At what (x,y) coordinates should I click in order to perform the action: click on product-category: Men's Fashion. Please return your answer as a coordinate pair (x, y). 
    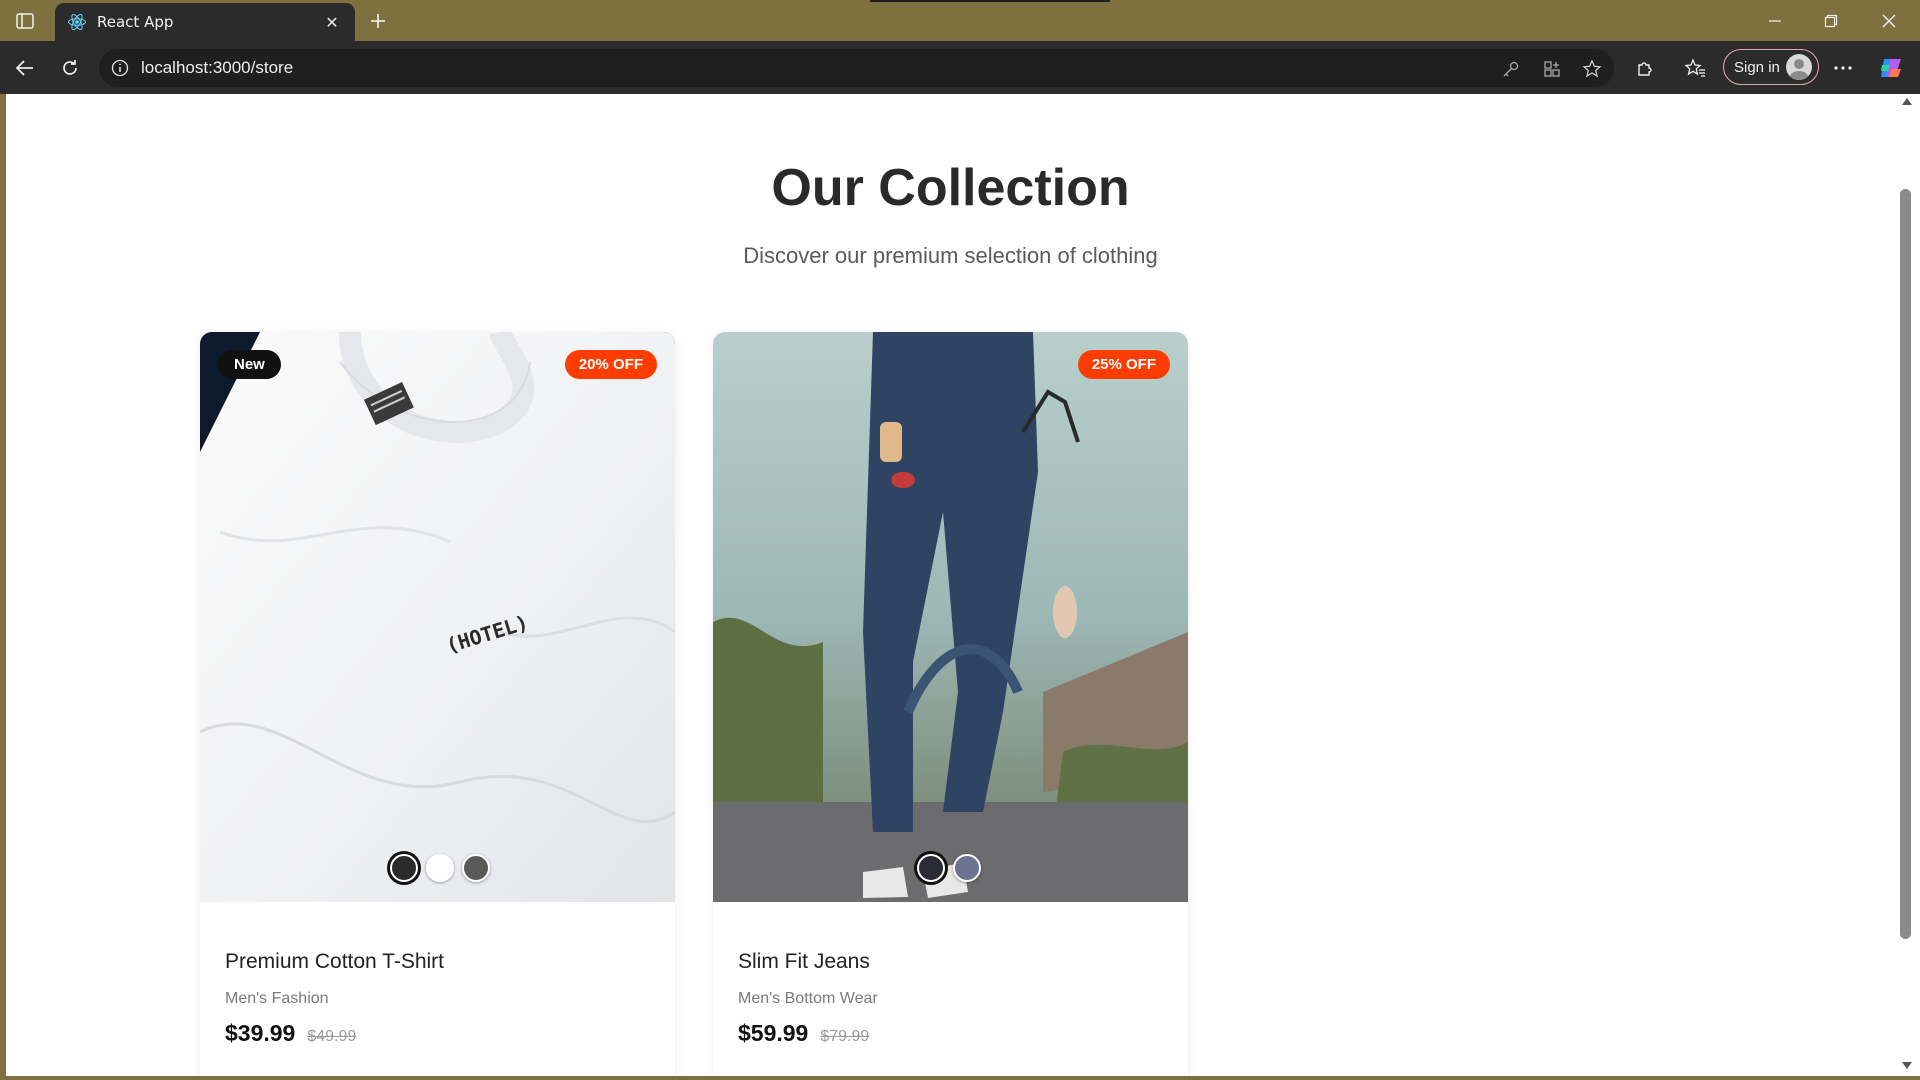
    Looking at the image, I should click on (277, 998).